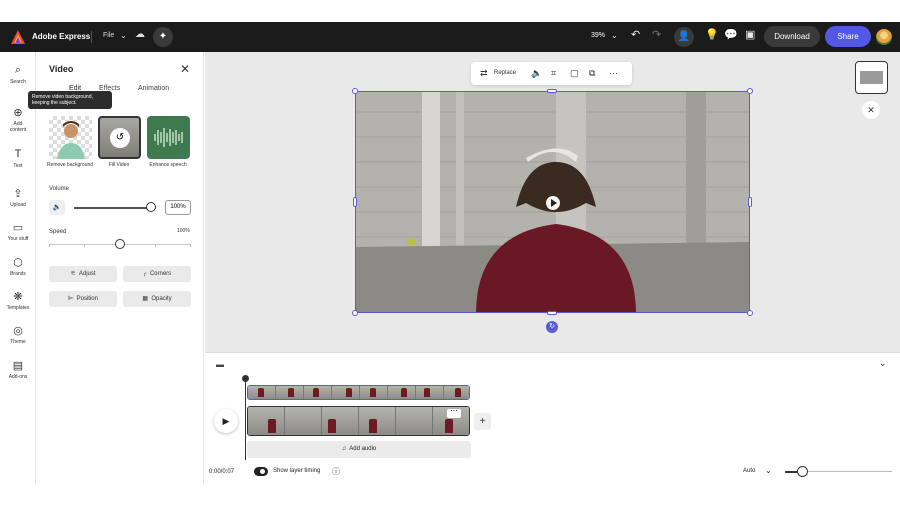 This screenshot has height=506, width=900. What do you see at coordinates (884, 37) in the screenshot?
I see `avatar` at bounding box center [884, 37].